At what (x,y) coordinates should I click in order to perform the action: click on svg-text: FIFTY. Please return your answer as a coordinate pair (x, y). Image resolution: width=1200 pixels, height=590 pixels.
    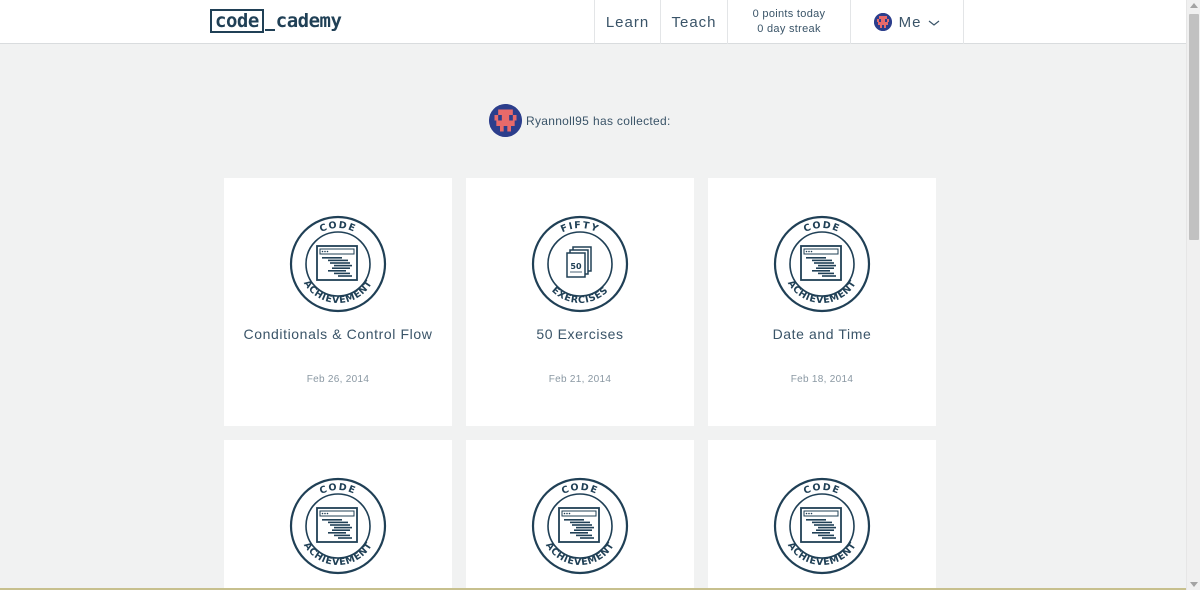
    Looking at the image, I should click on (580, 227).